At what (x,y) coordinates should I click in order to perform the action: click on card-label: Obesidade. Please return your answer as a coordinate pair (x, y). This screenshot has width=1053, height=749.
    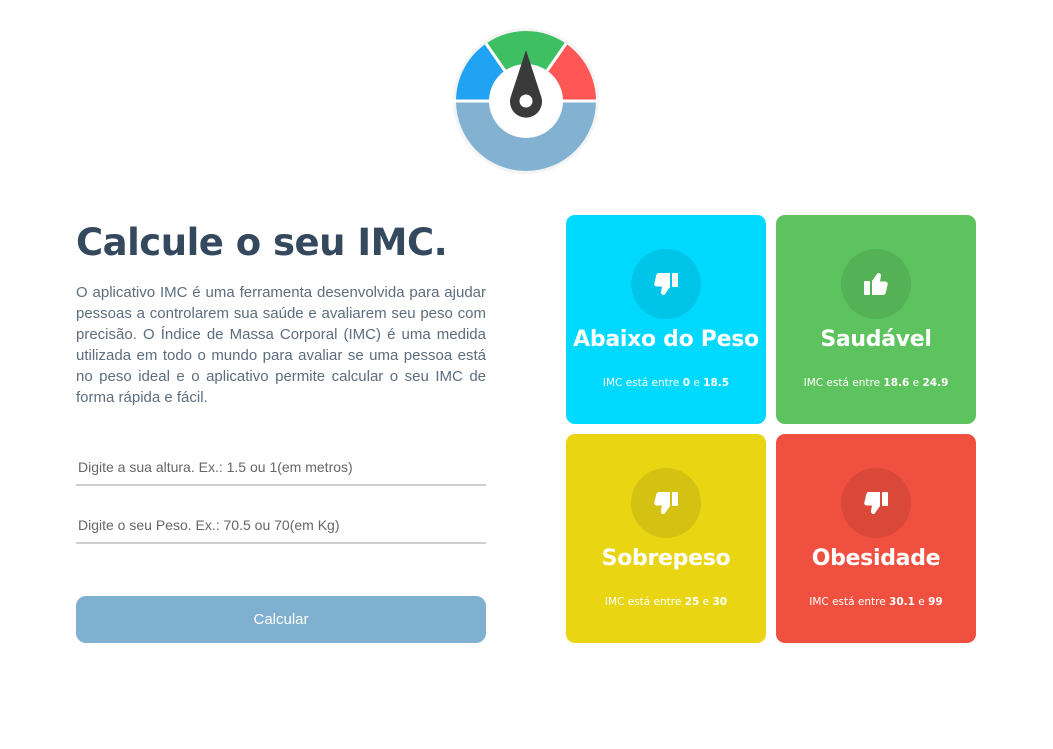
    Looking at the image, I should click on (876, 558).